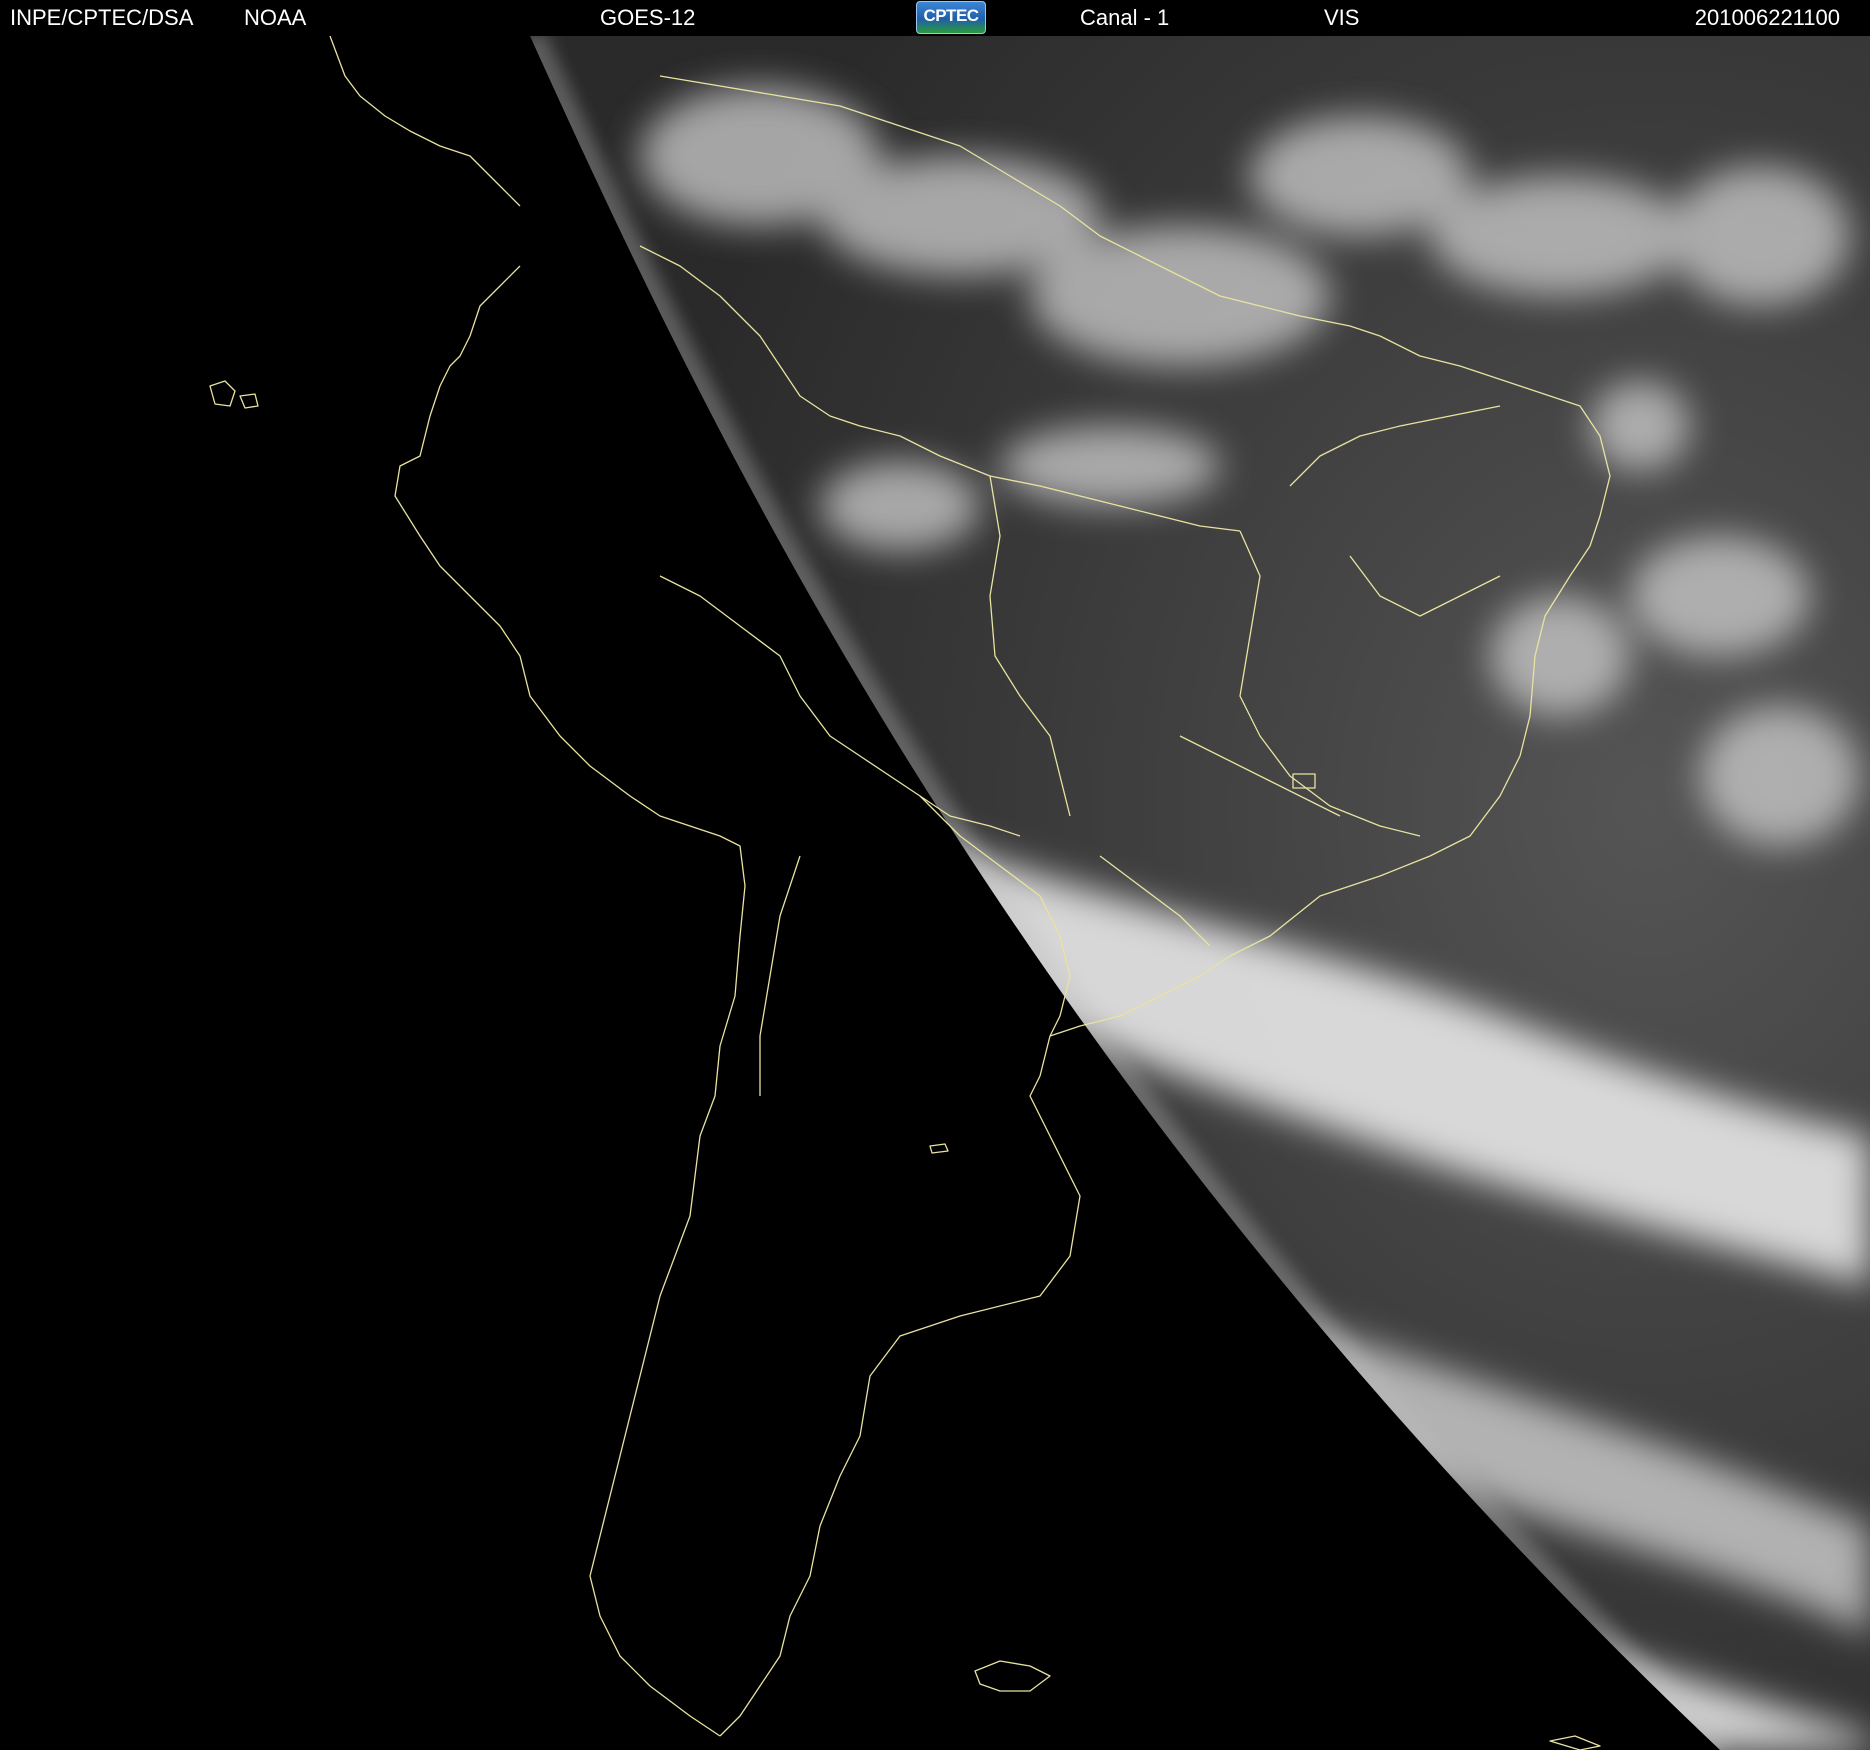  What do you see at coordinates (1342, 17) in the screenshot?
I see `band-label: VIS` at bounding box center [1342, 17].